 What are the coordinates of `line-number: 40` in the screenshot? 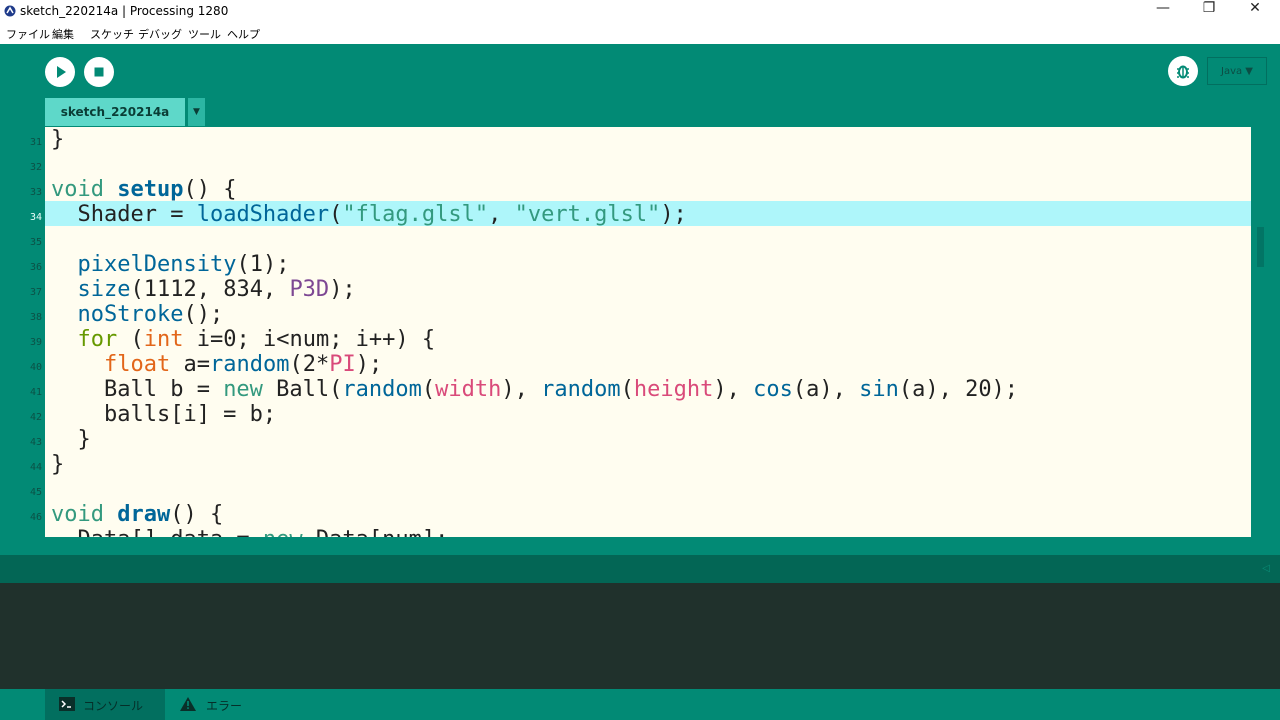 It's located at (35, 367).